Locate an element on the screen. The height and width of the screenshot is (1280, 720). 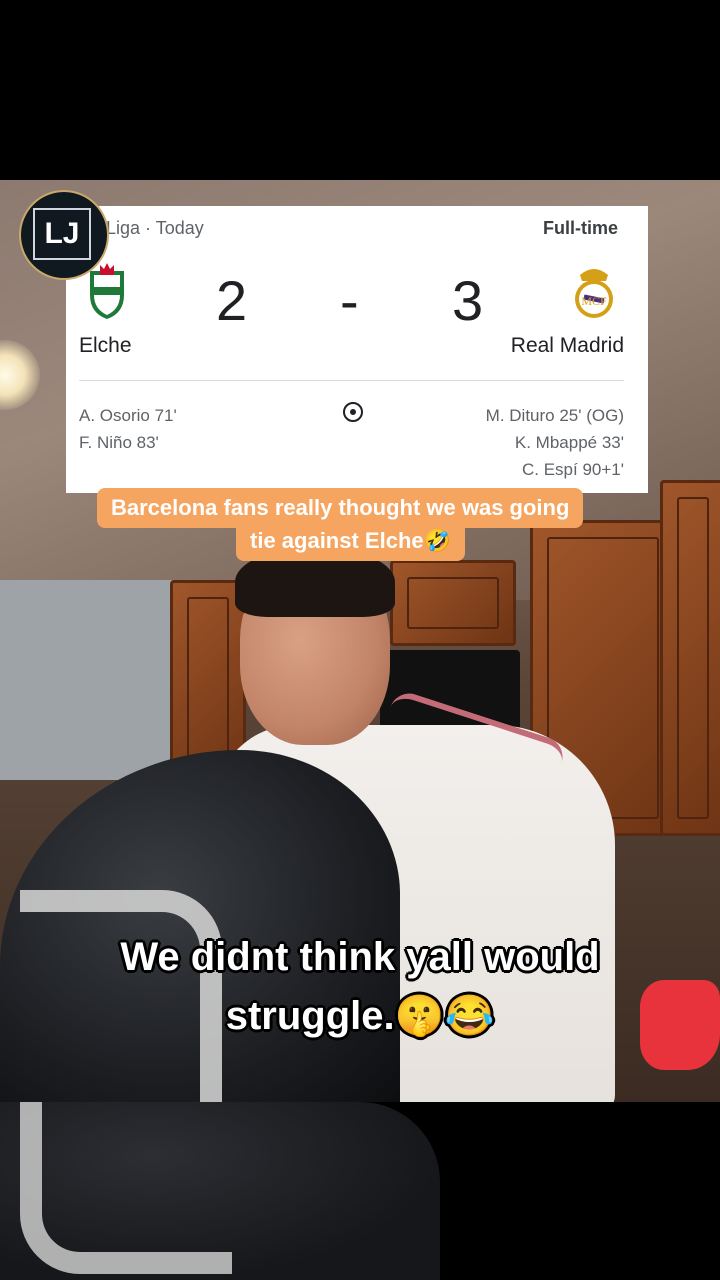
channel-logo-text: LJ is located at coordinates (62, 234).